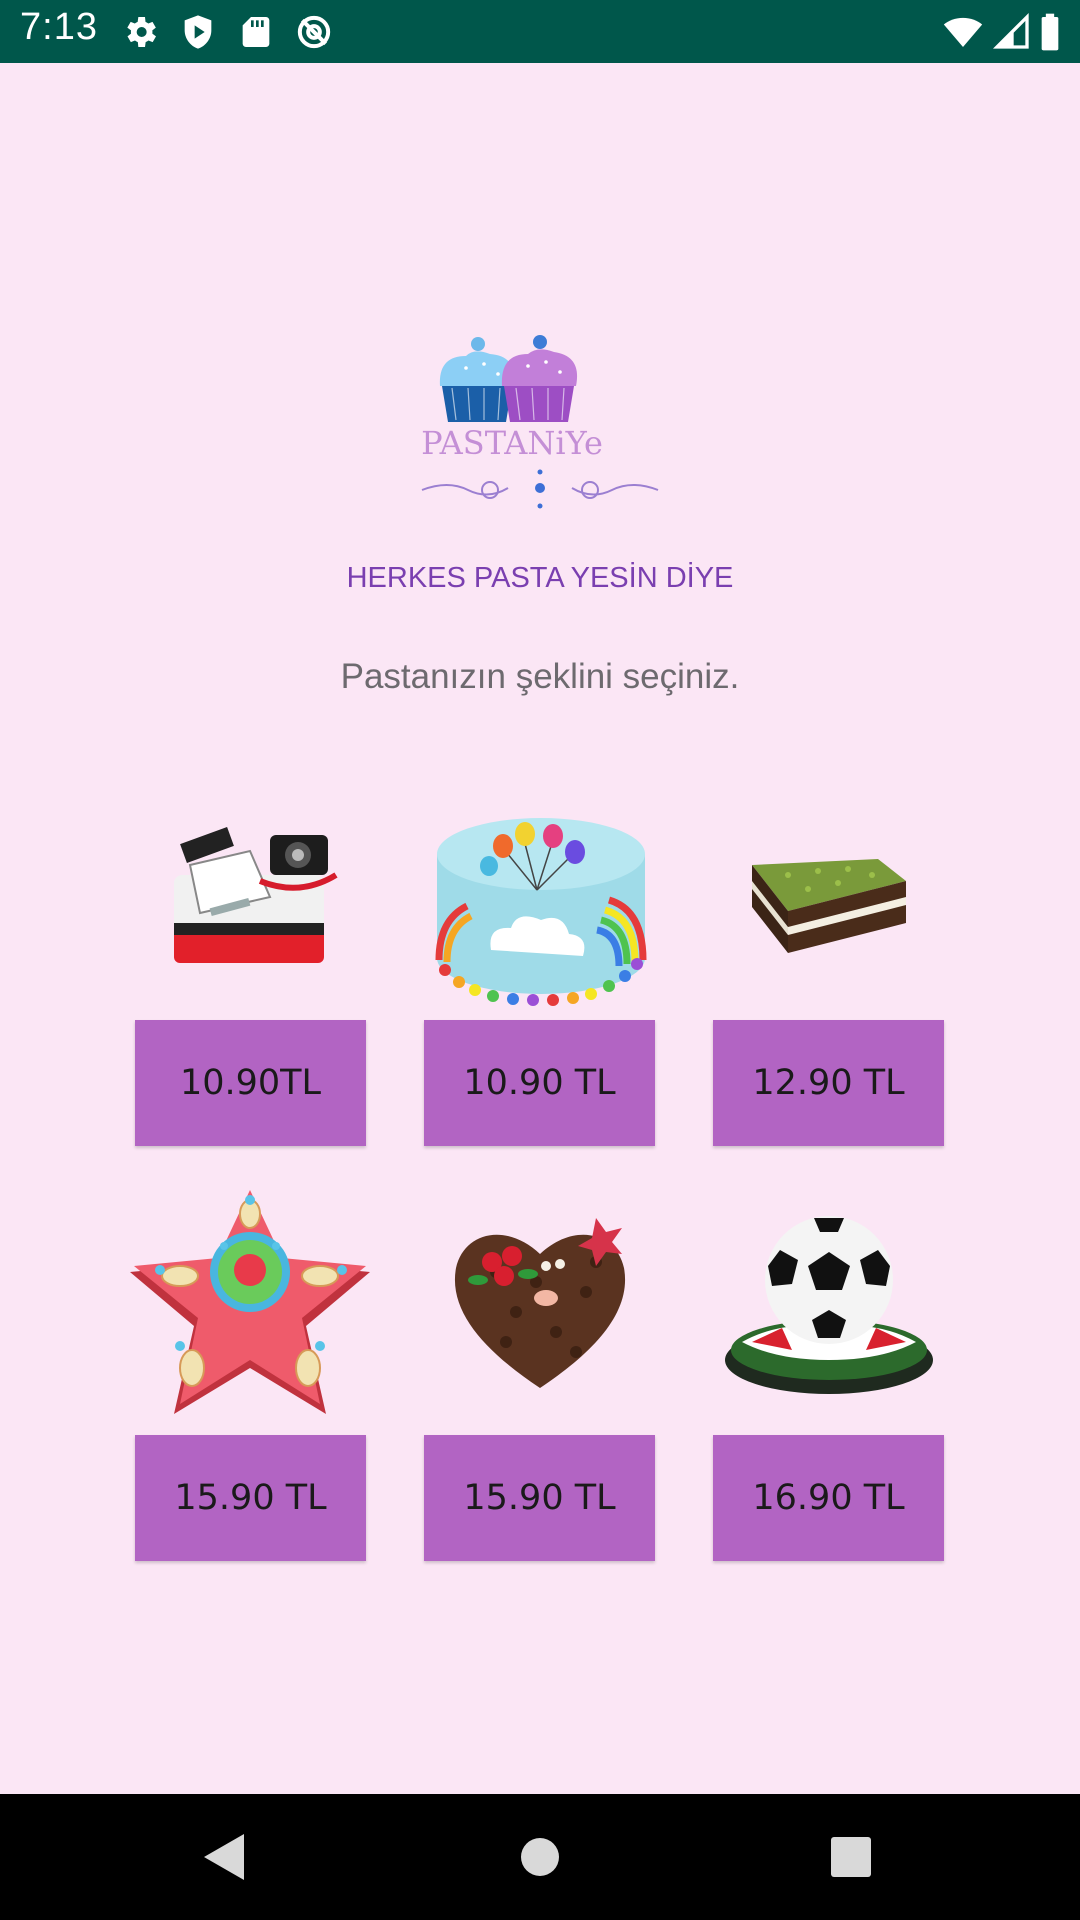 The width and height of the screenshot is (1080, 1920). Describe the element at coordinates (198, 32) in the screenshot. I see `play-shield-icon` at that location.